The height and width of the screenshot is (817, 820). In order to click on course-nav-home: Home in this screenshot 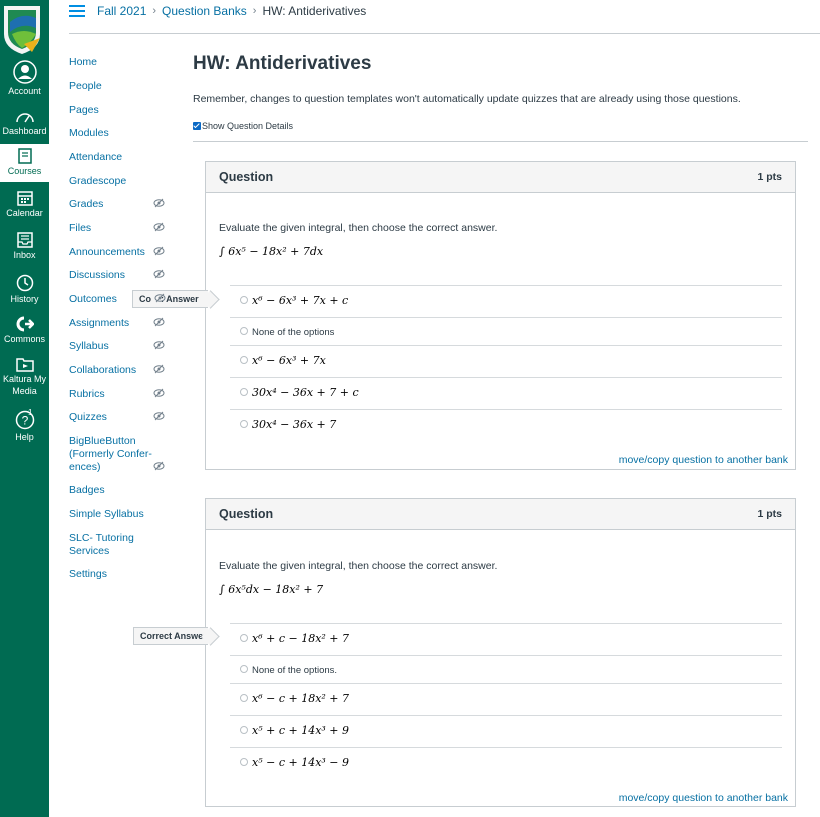, I will do `click(112, 62)`.